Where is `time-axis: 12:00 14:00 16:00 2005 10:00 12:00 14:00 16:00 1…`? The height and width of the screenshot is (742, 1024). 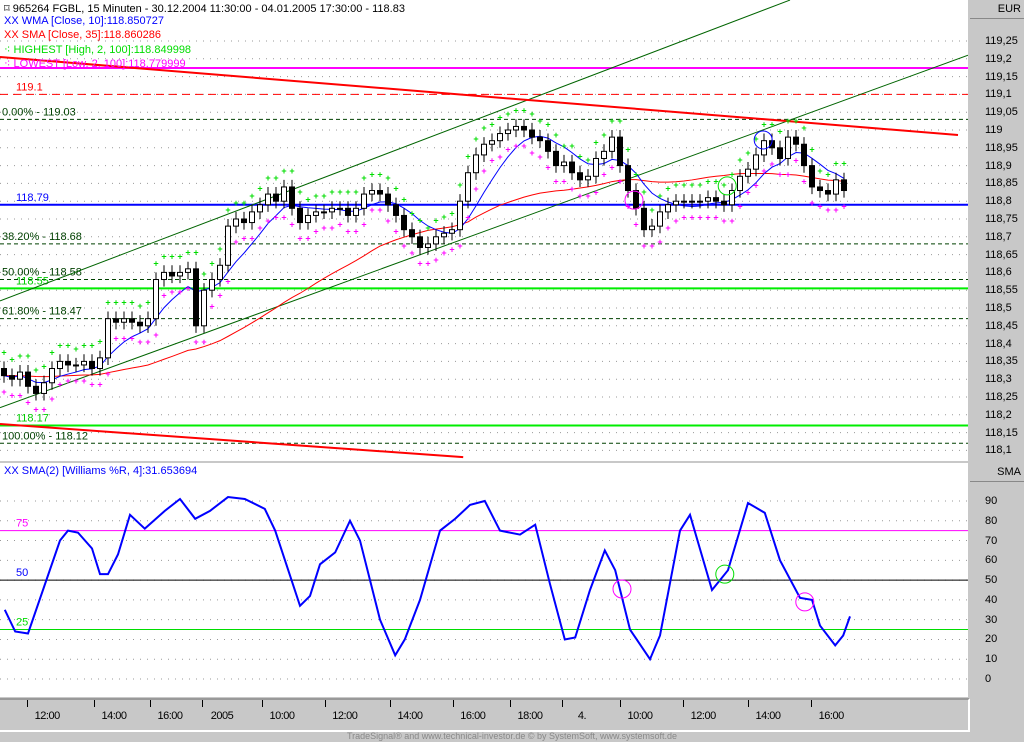
time-axis: 12:00 14:00 16:00 2005 10:00 12:00 14:00 16:00 1… is located at coordinates (485, 715).